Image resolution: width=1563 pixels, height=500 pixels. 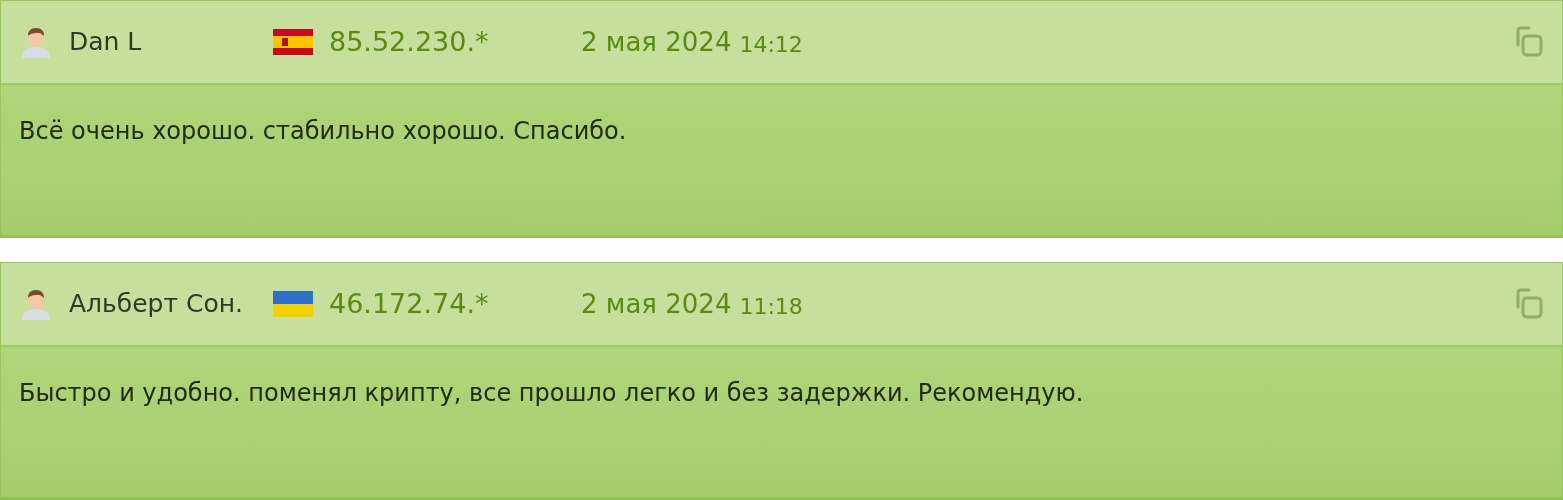 I want to click on ip-address: 46.172.74.*, so click(x=409, y=303).